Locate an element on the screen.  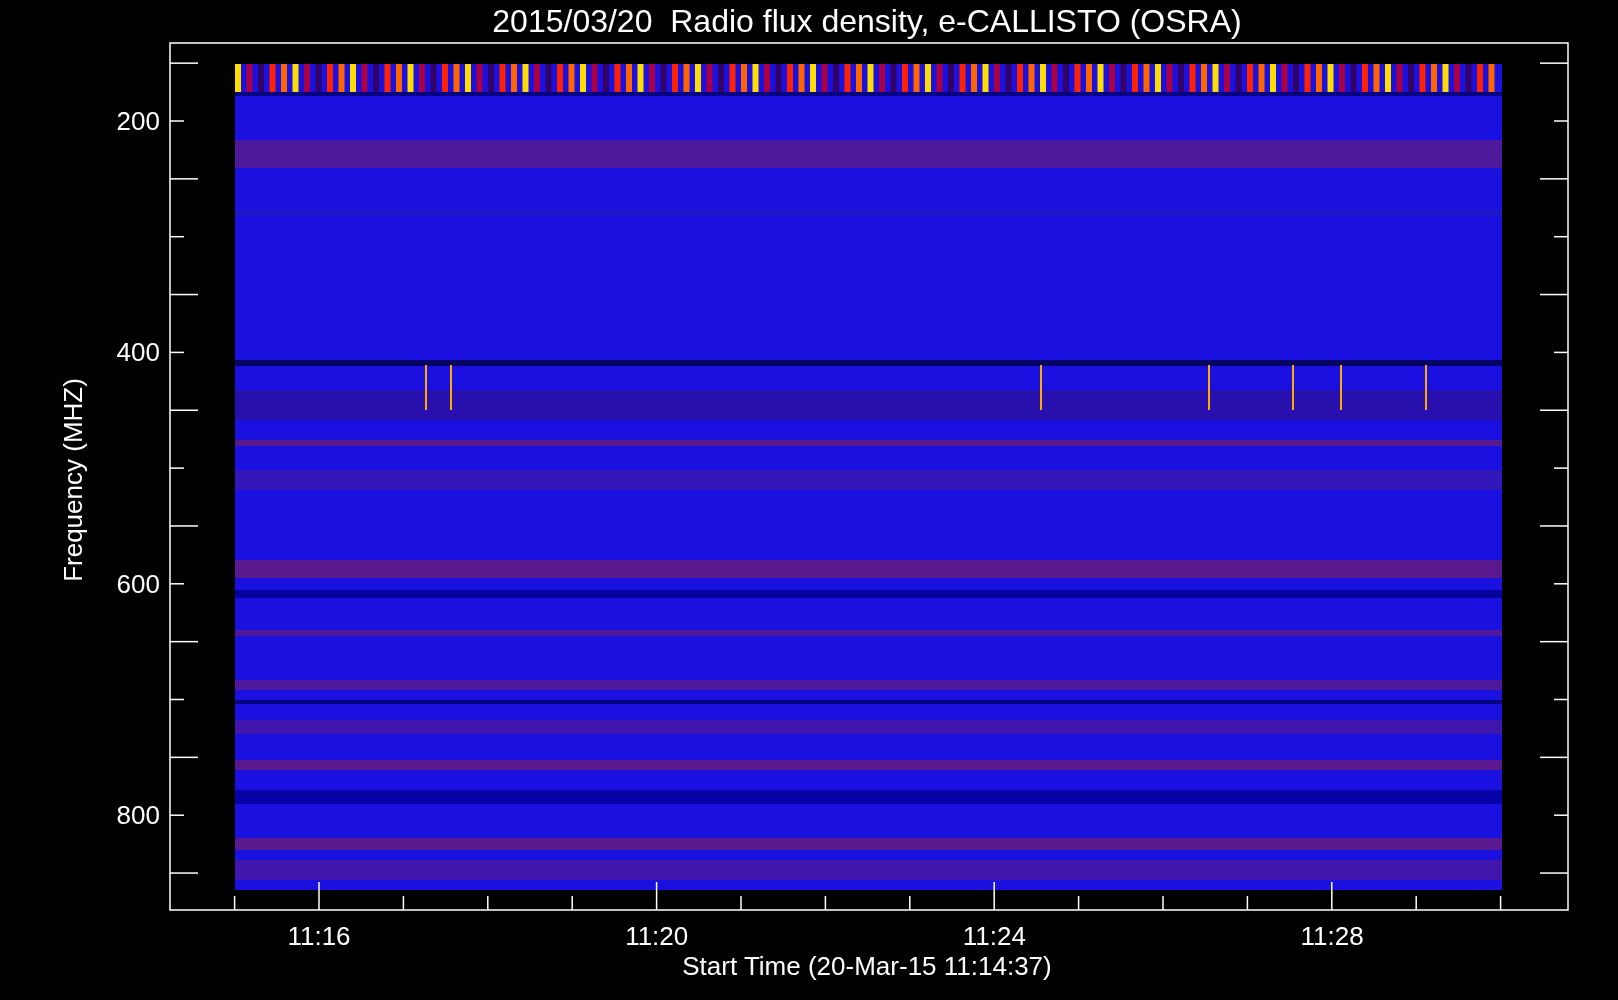
y-tick-label: 400 is located at coordinates (138, 352).